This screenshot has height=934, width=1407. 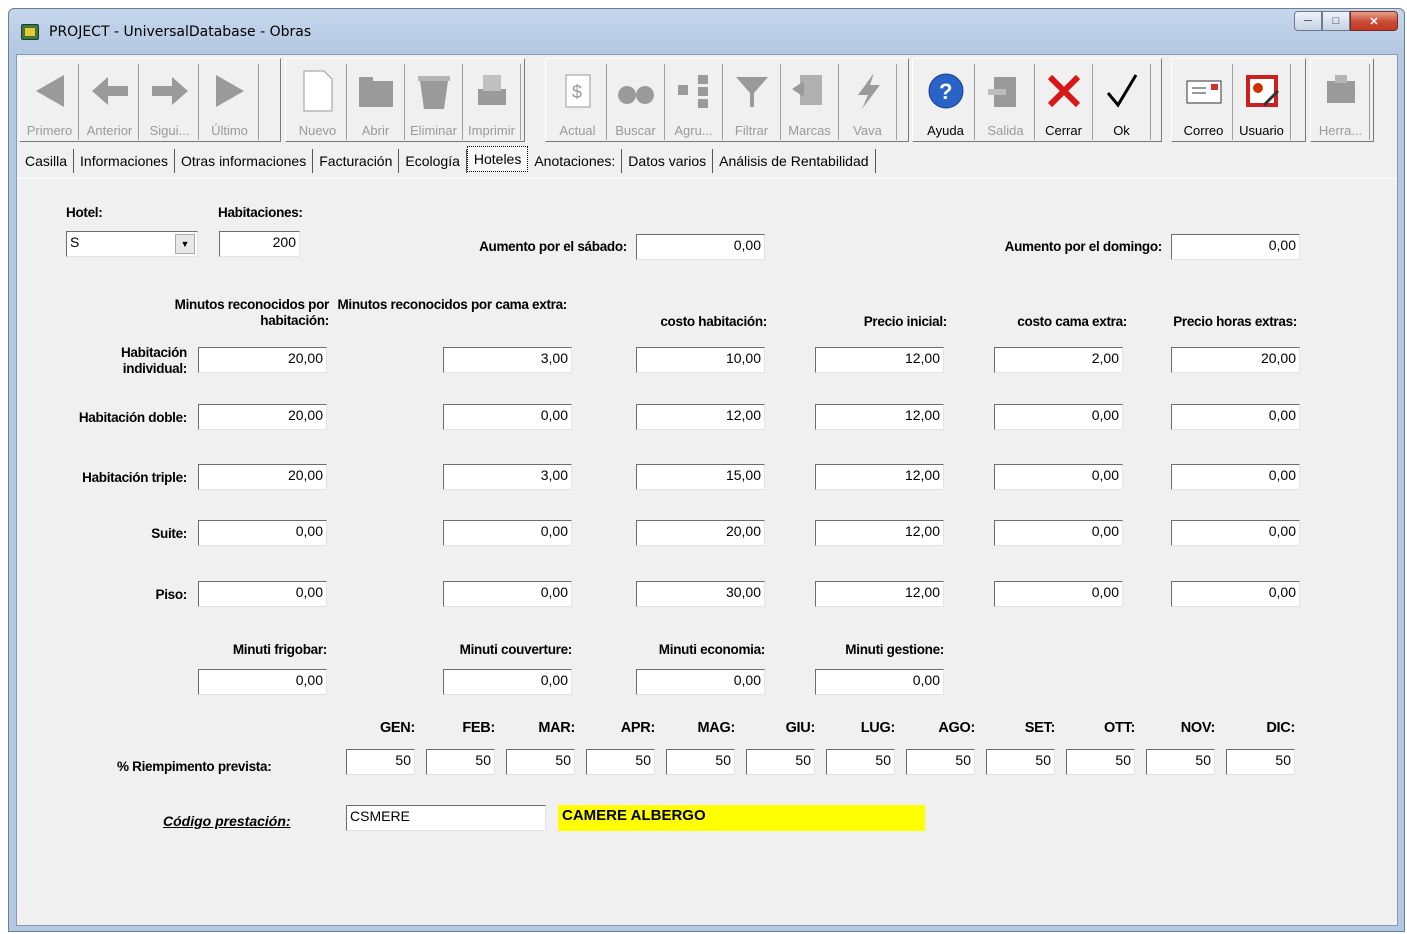 What do you see at coordinates (376, 102) in the screenshot?
I see `toolbar-button-abrir: Abrir` at bounding box center [376, 102].